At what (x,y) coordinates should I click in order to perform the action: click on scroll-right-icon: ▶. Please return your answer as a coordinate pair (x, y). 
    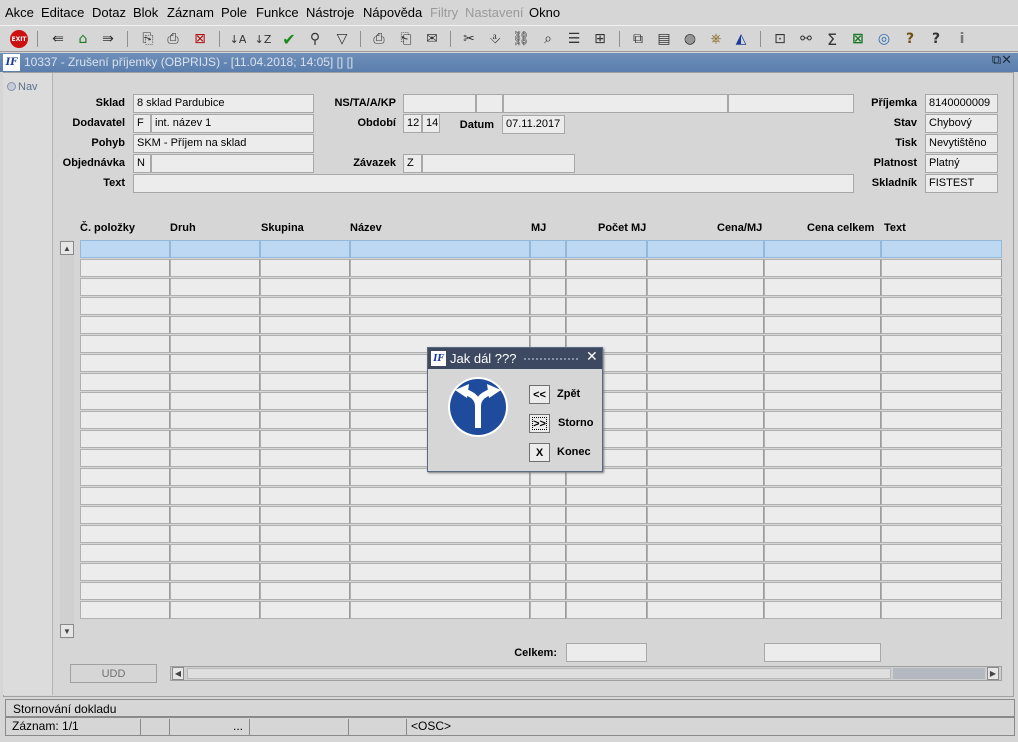
    Looking at the image, I should click on (993, 673).